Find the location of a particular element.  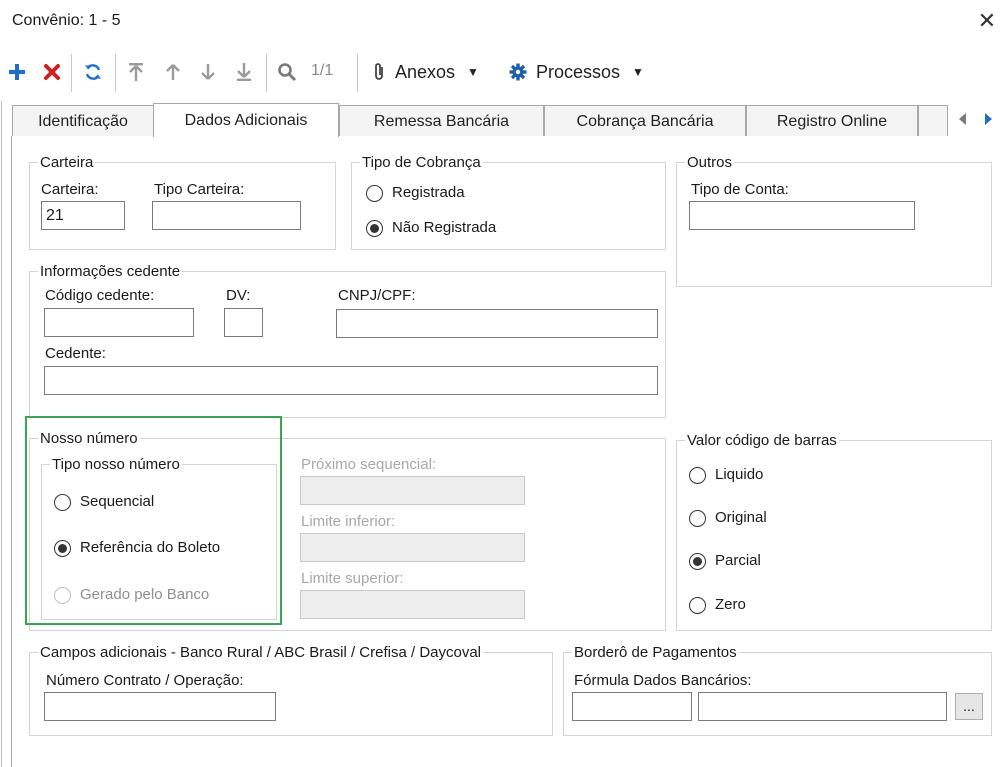

original-label: Original is located at coordinates (741, 517).